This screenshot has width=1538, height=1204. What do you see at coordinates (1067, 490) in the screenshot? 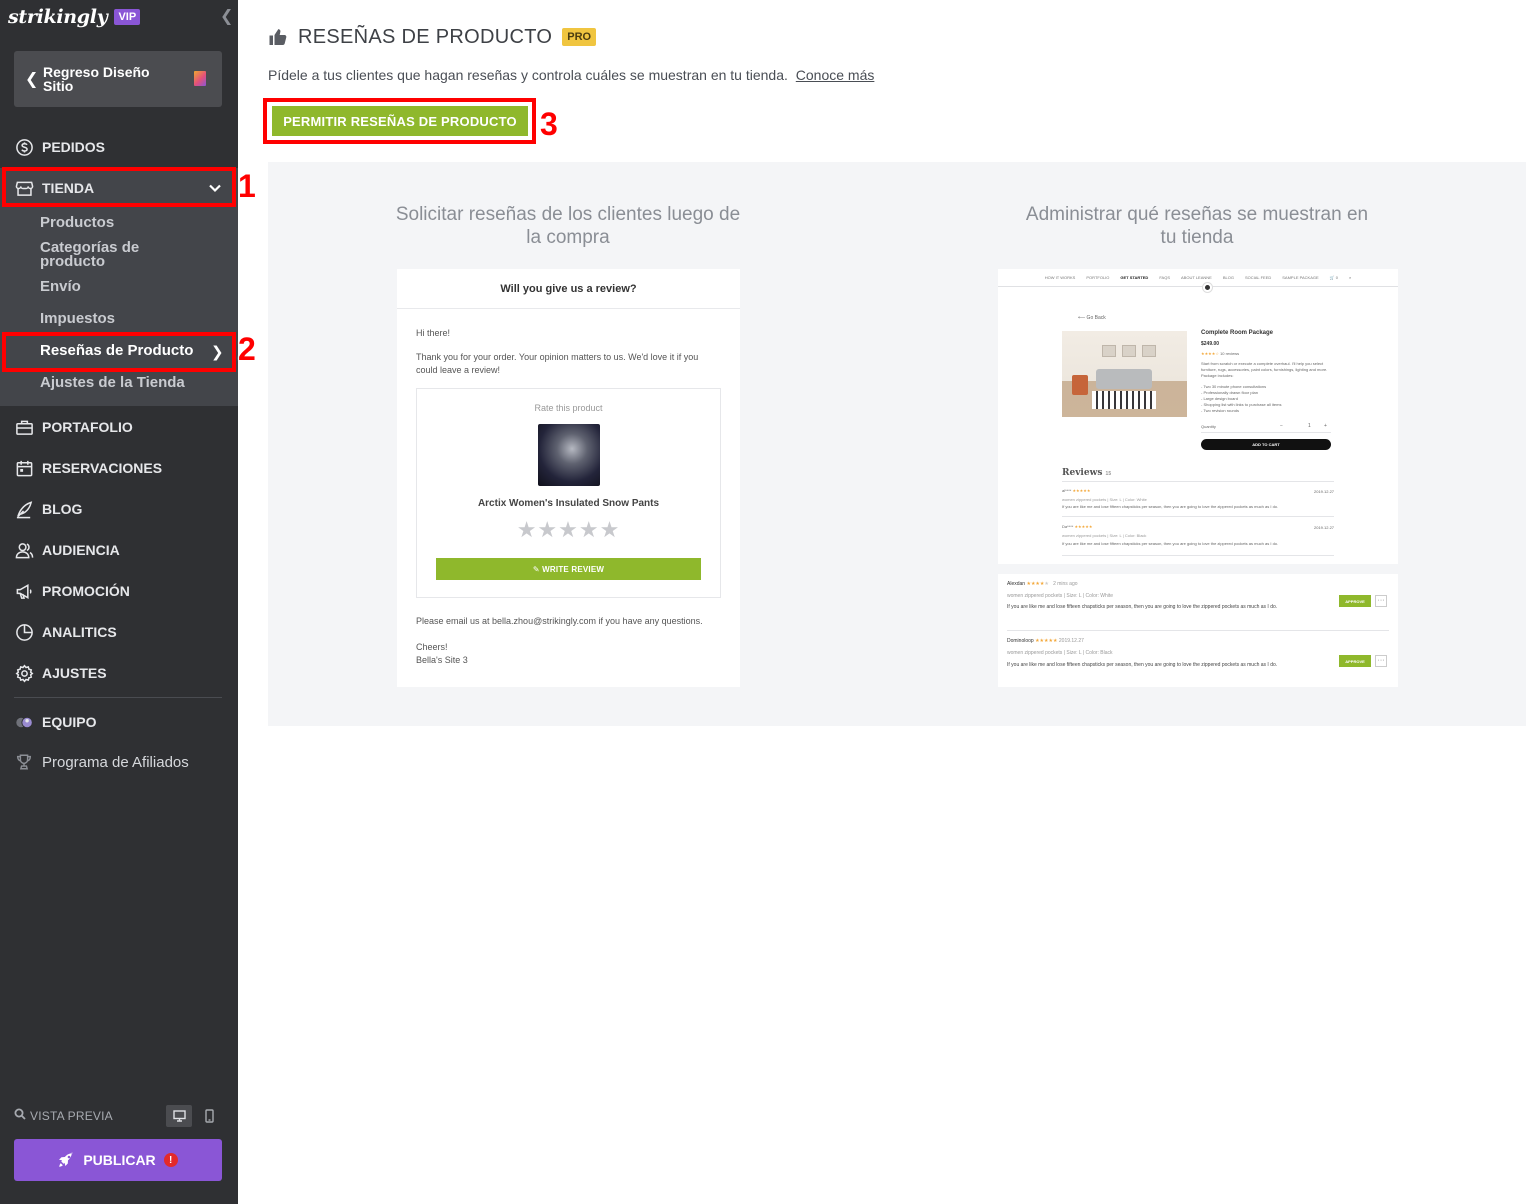
I see `review-author: al****` at bounding box center [1067, 490].